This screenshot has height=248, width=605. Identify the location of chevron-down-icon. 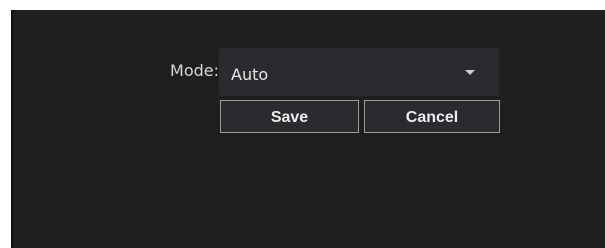
(470, 72).